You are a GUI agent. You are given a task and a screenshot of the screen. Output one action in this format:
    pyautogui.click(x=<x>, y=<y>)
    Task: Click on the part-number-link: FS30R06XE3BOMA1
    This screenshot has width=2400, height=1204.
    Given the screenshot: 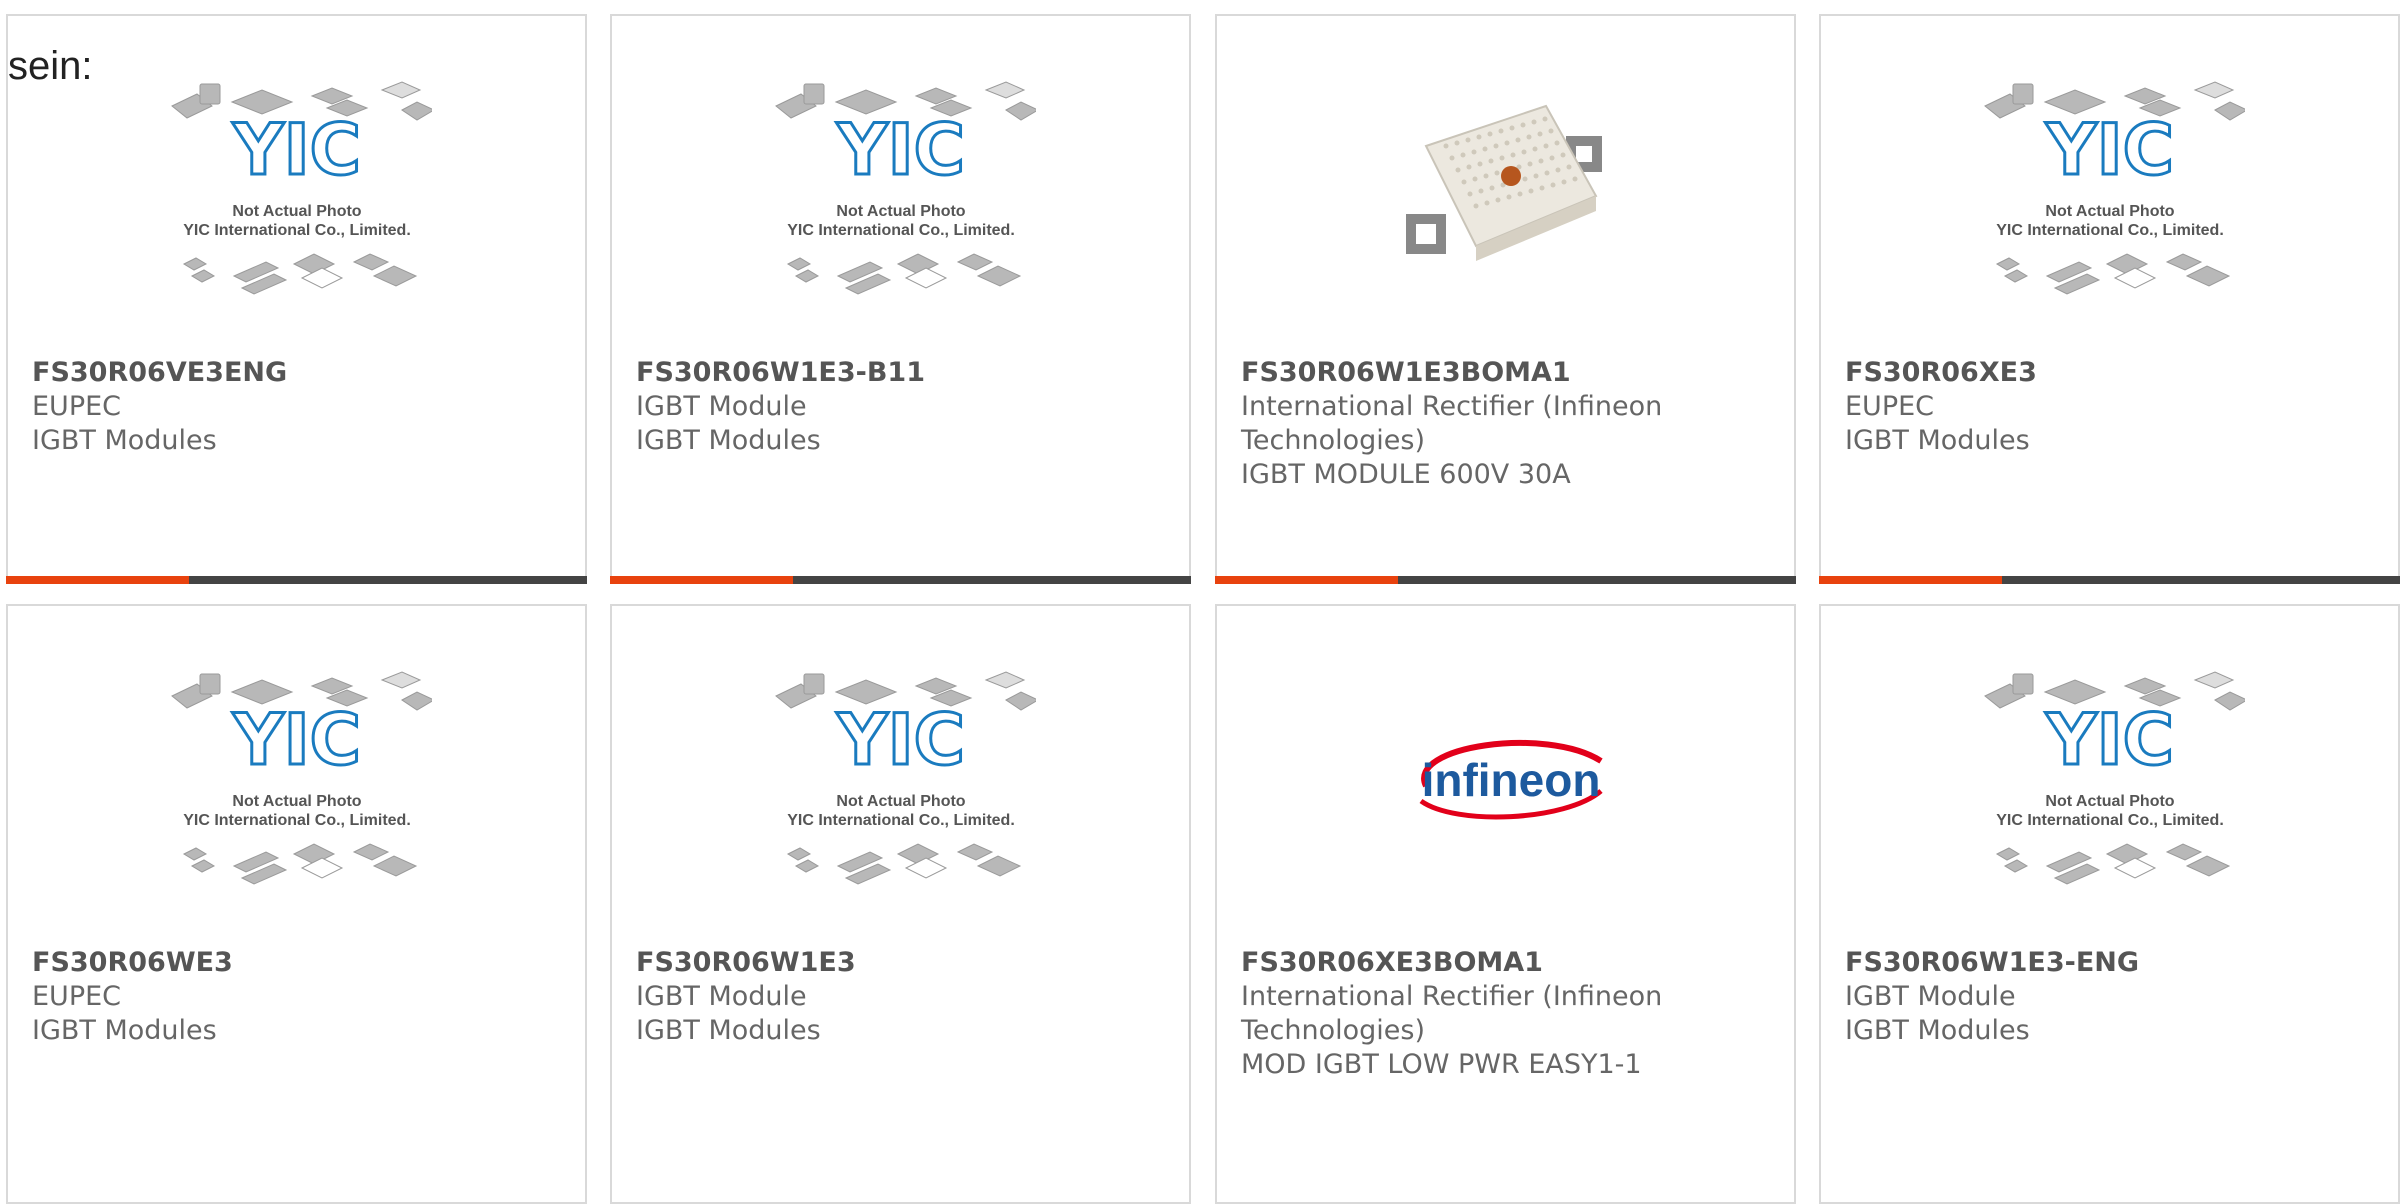 What is the action you would take?
    pyautogui.click(x=1507, y=963)
    